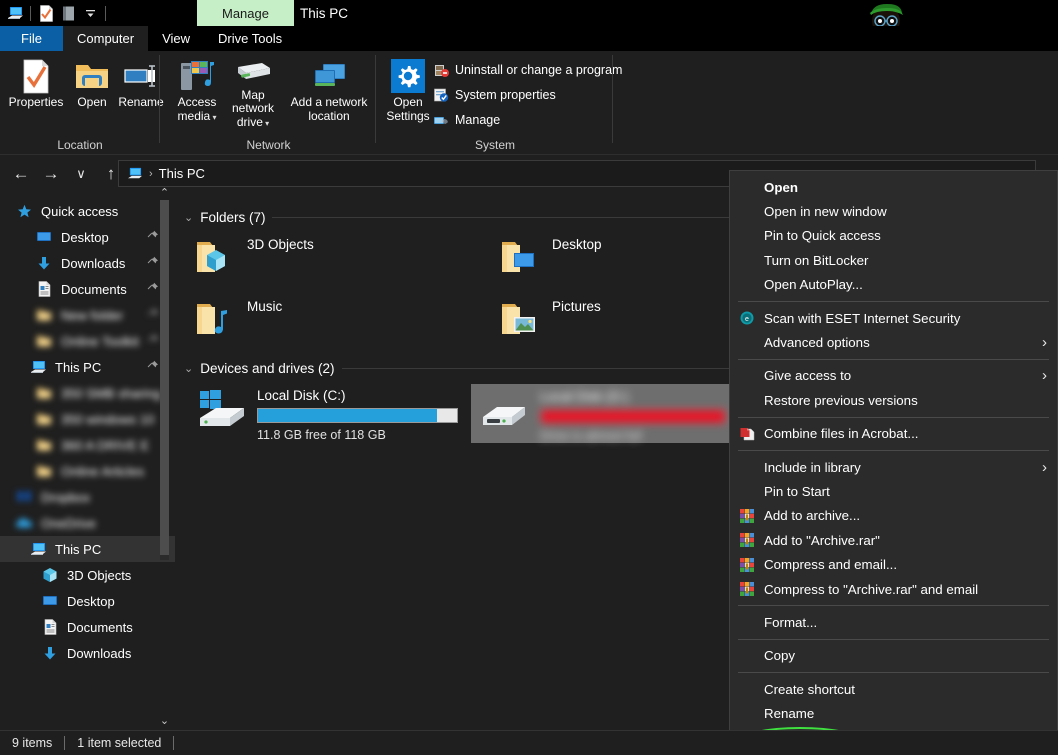 The height and width of the screenshot is (755, 1058). What do you see at coordinates (87, 601) in the screenshot?
I see `sidebar-item-desktop-tree: Desktop` at bounding box center [87, 601].